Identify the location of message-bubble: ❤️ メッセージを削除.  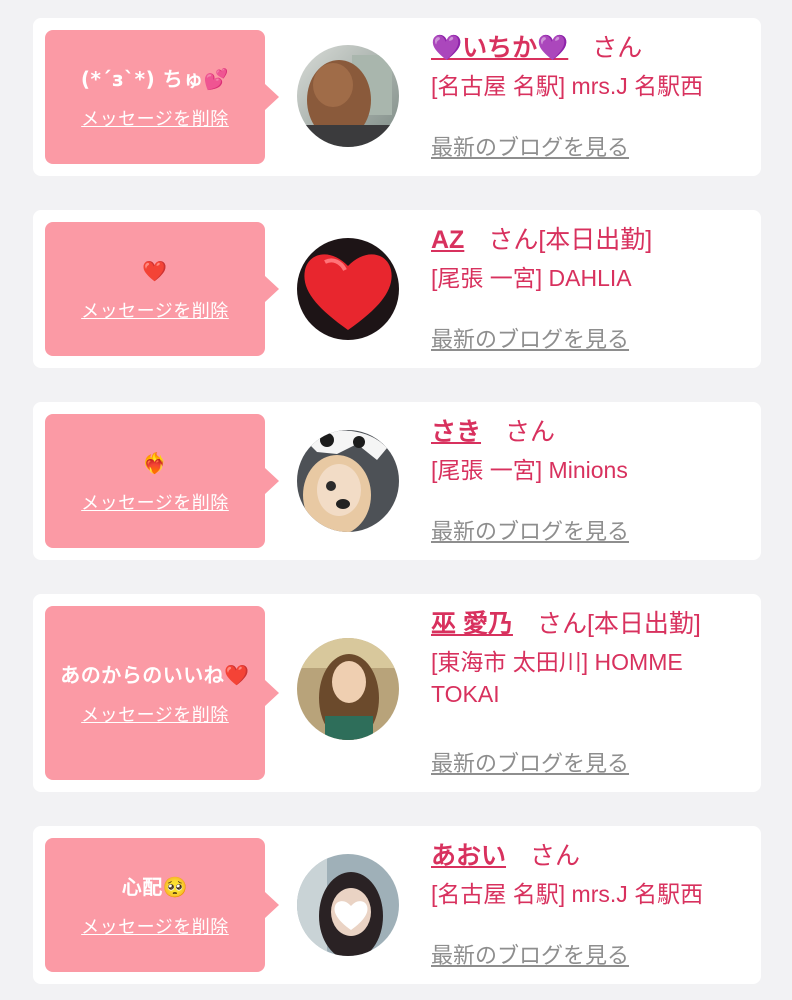
(162, 289).